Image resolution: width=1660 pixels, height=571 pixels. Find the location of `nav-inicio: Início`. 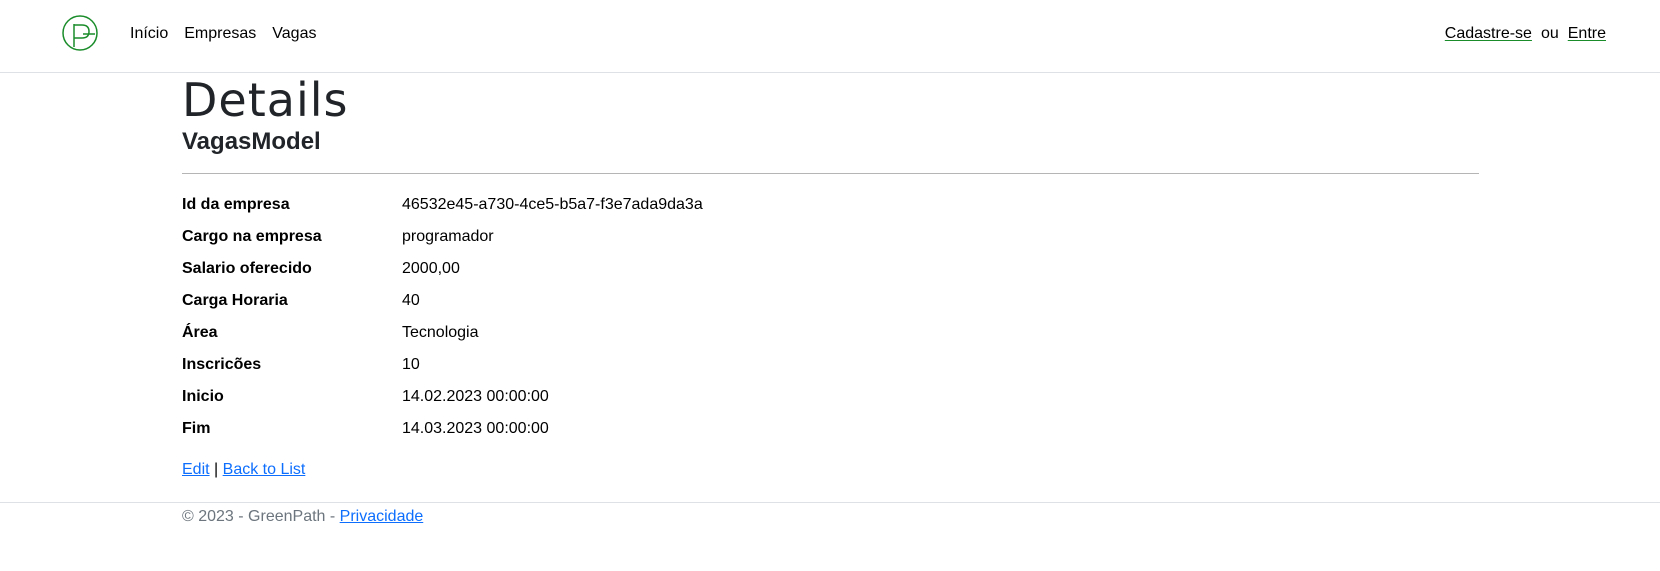

nav-inicio: Início is located at coordinates (149, 34).